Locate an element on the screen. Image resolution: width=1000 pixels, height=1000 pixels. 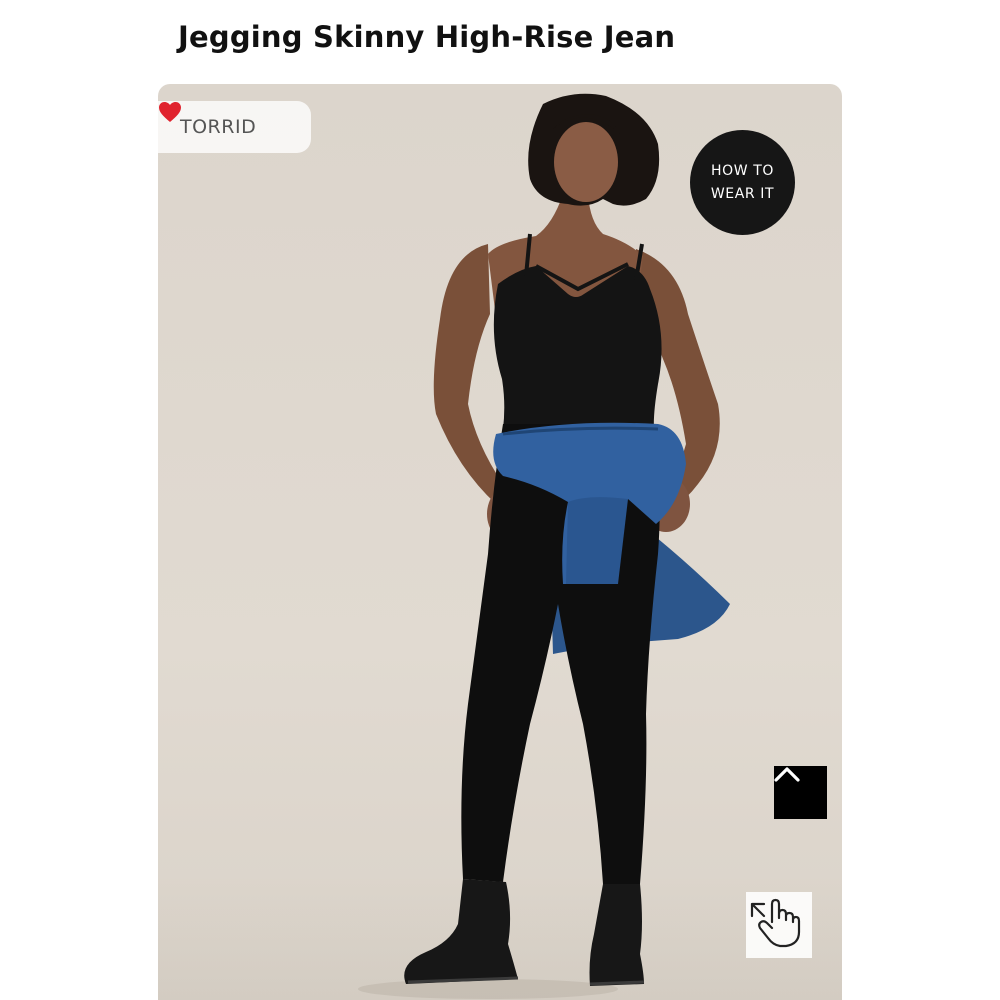
product-title: Jegging Skinny High-Rise Jean is located at coordinates (427, 37).